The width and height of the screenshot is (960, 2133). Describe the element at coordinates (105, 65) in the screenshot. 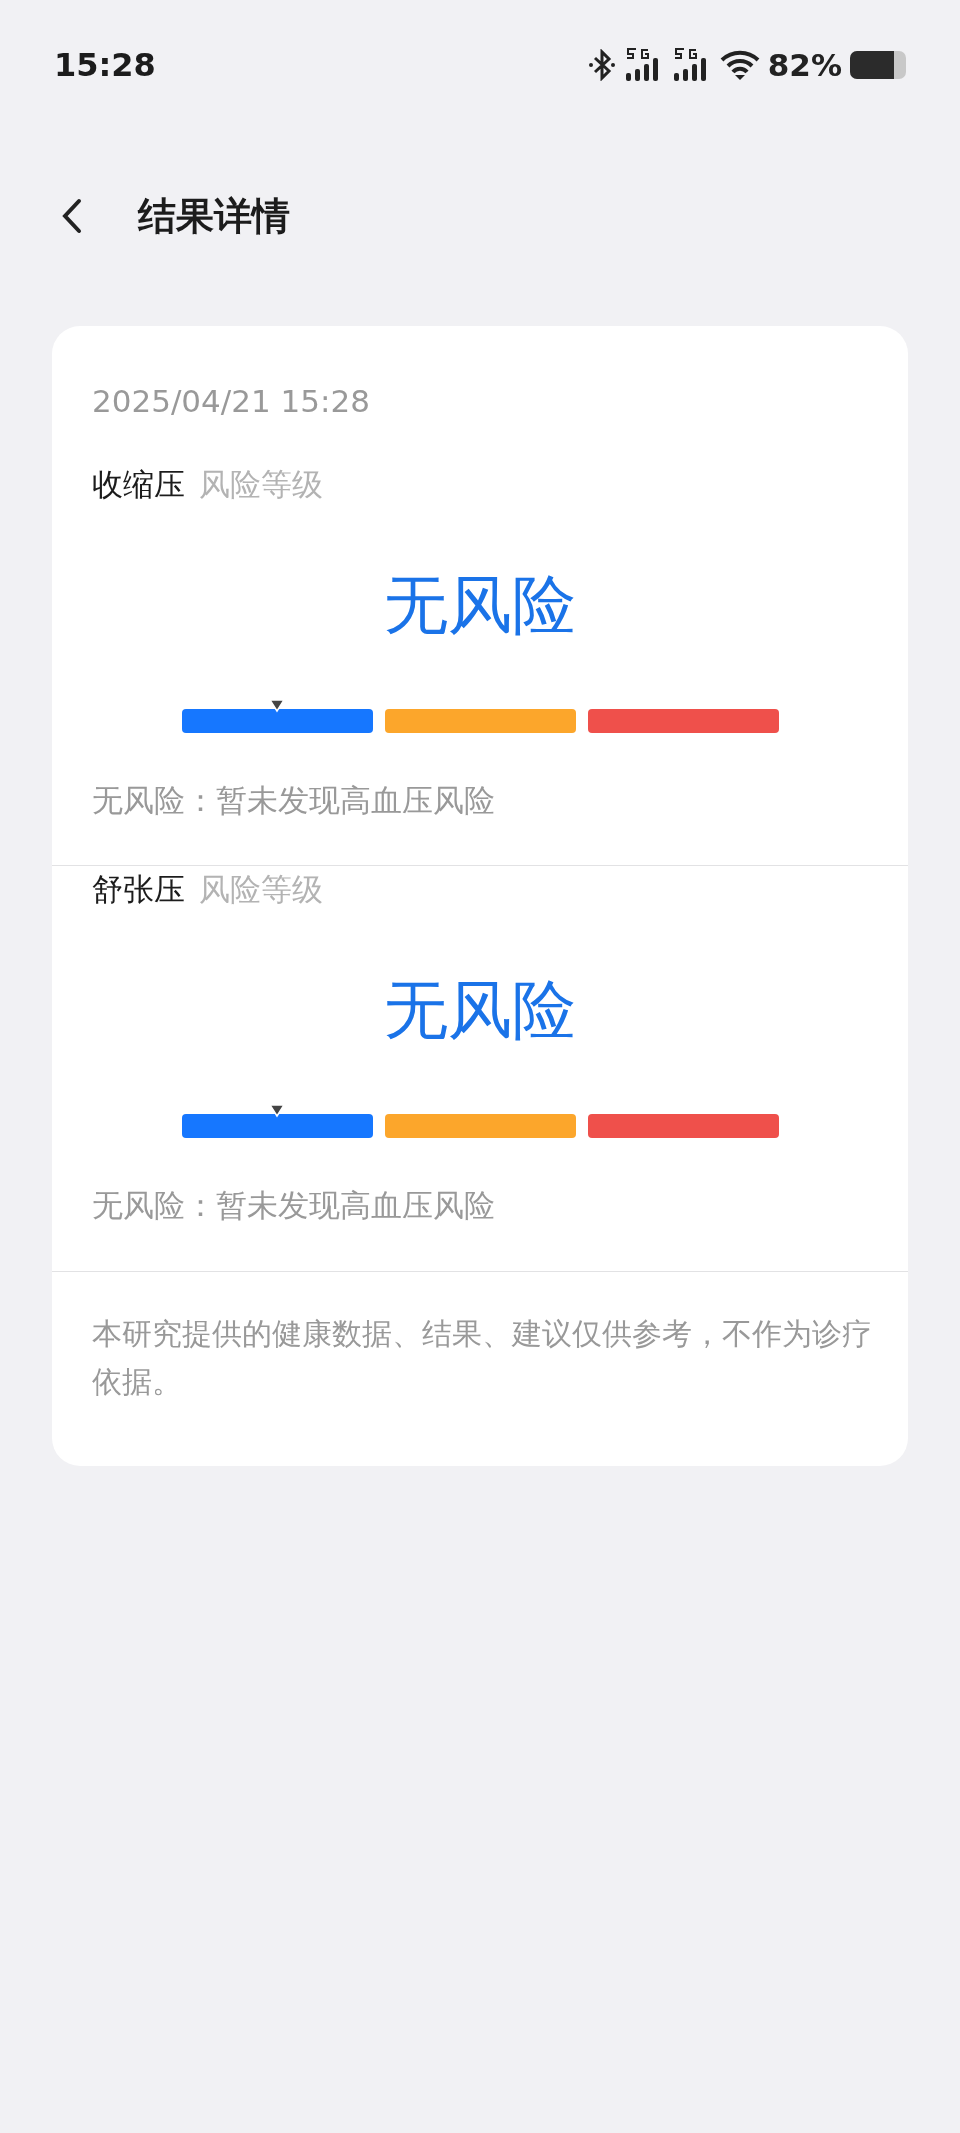

I see `status-time: 15:28` at that location.